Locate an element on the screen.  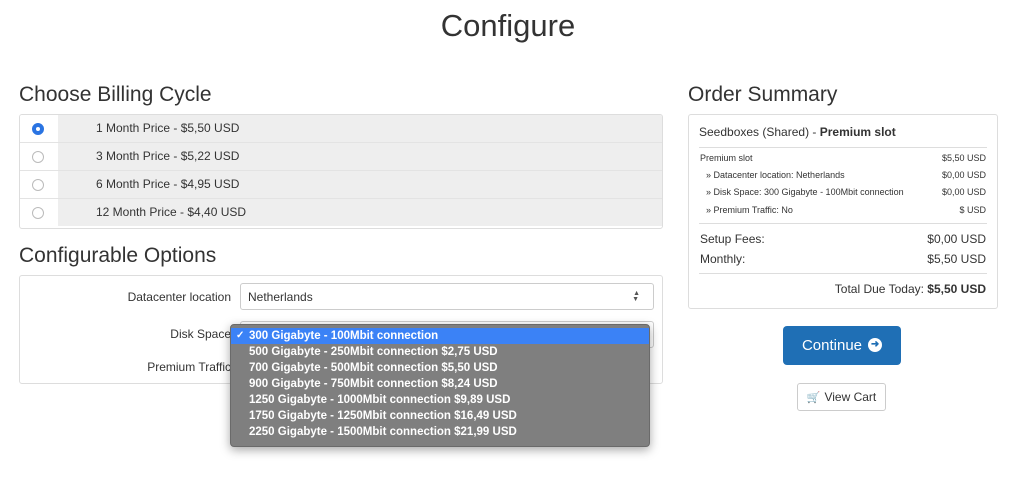
radio-12-month is located at coordinates (38, 213).